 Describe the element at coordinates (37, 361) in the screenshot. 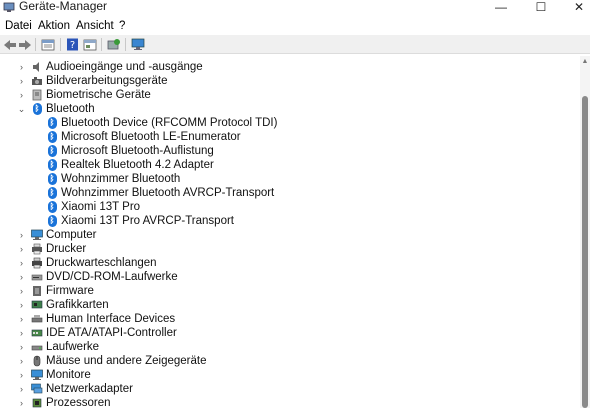

I see `mouse-icon` at that location.